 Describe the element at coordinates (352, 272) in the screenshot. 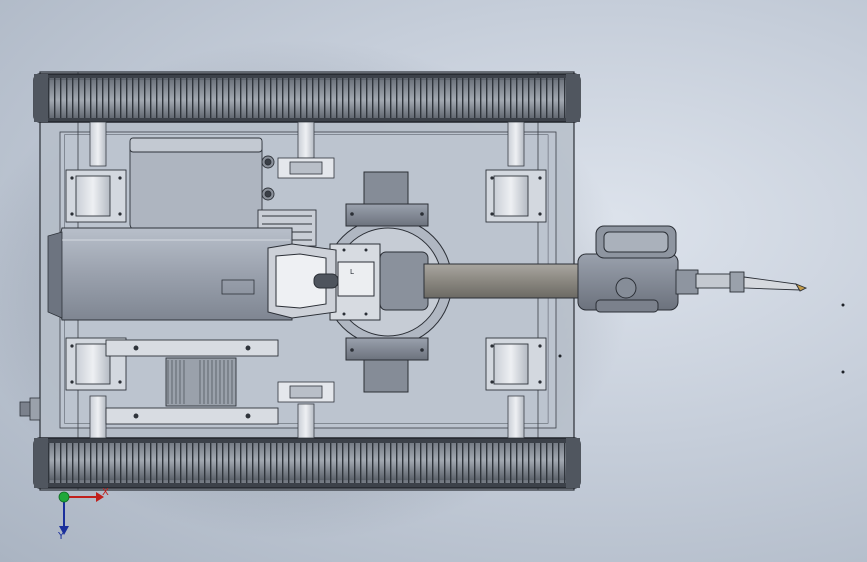

I see `marker-letter: L` at that location.